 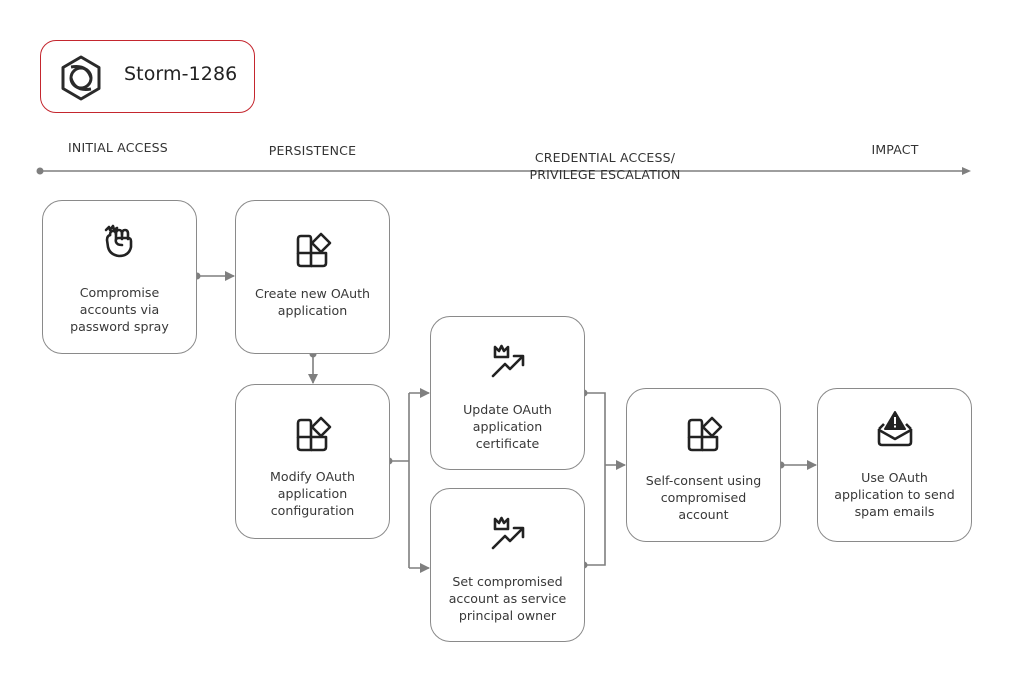 I want to click on threat-actor-name: Storm-1286, so click(x=181, y=74).